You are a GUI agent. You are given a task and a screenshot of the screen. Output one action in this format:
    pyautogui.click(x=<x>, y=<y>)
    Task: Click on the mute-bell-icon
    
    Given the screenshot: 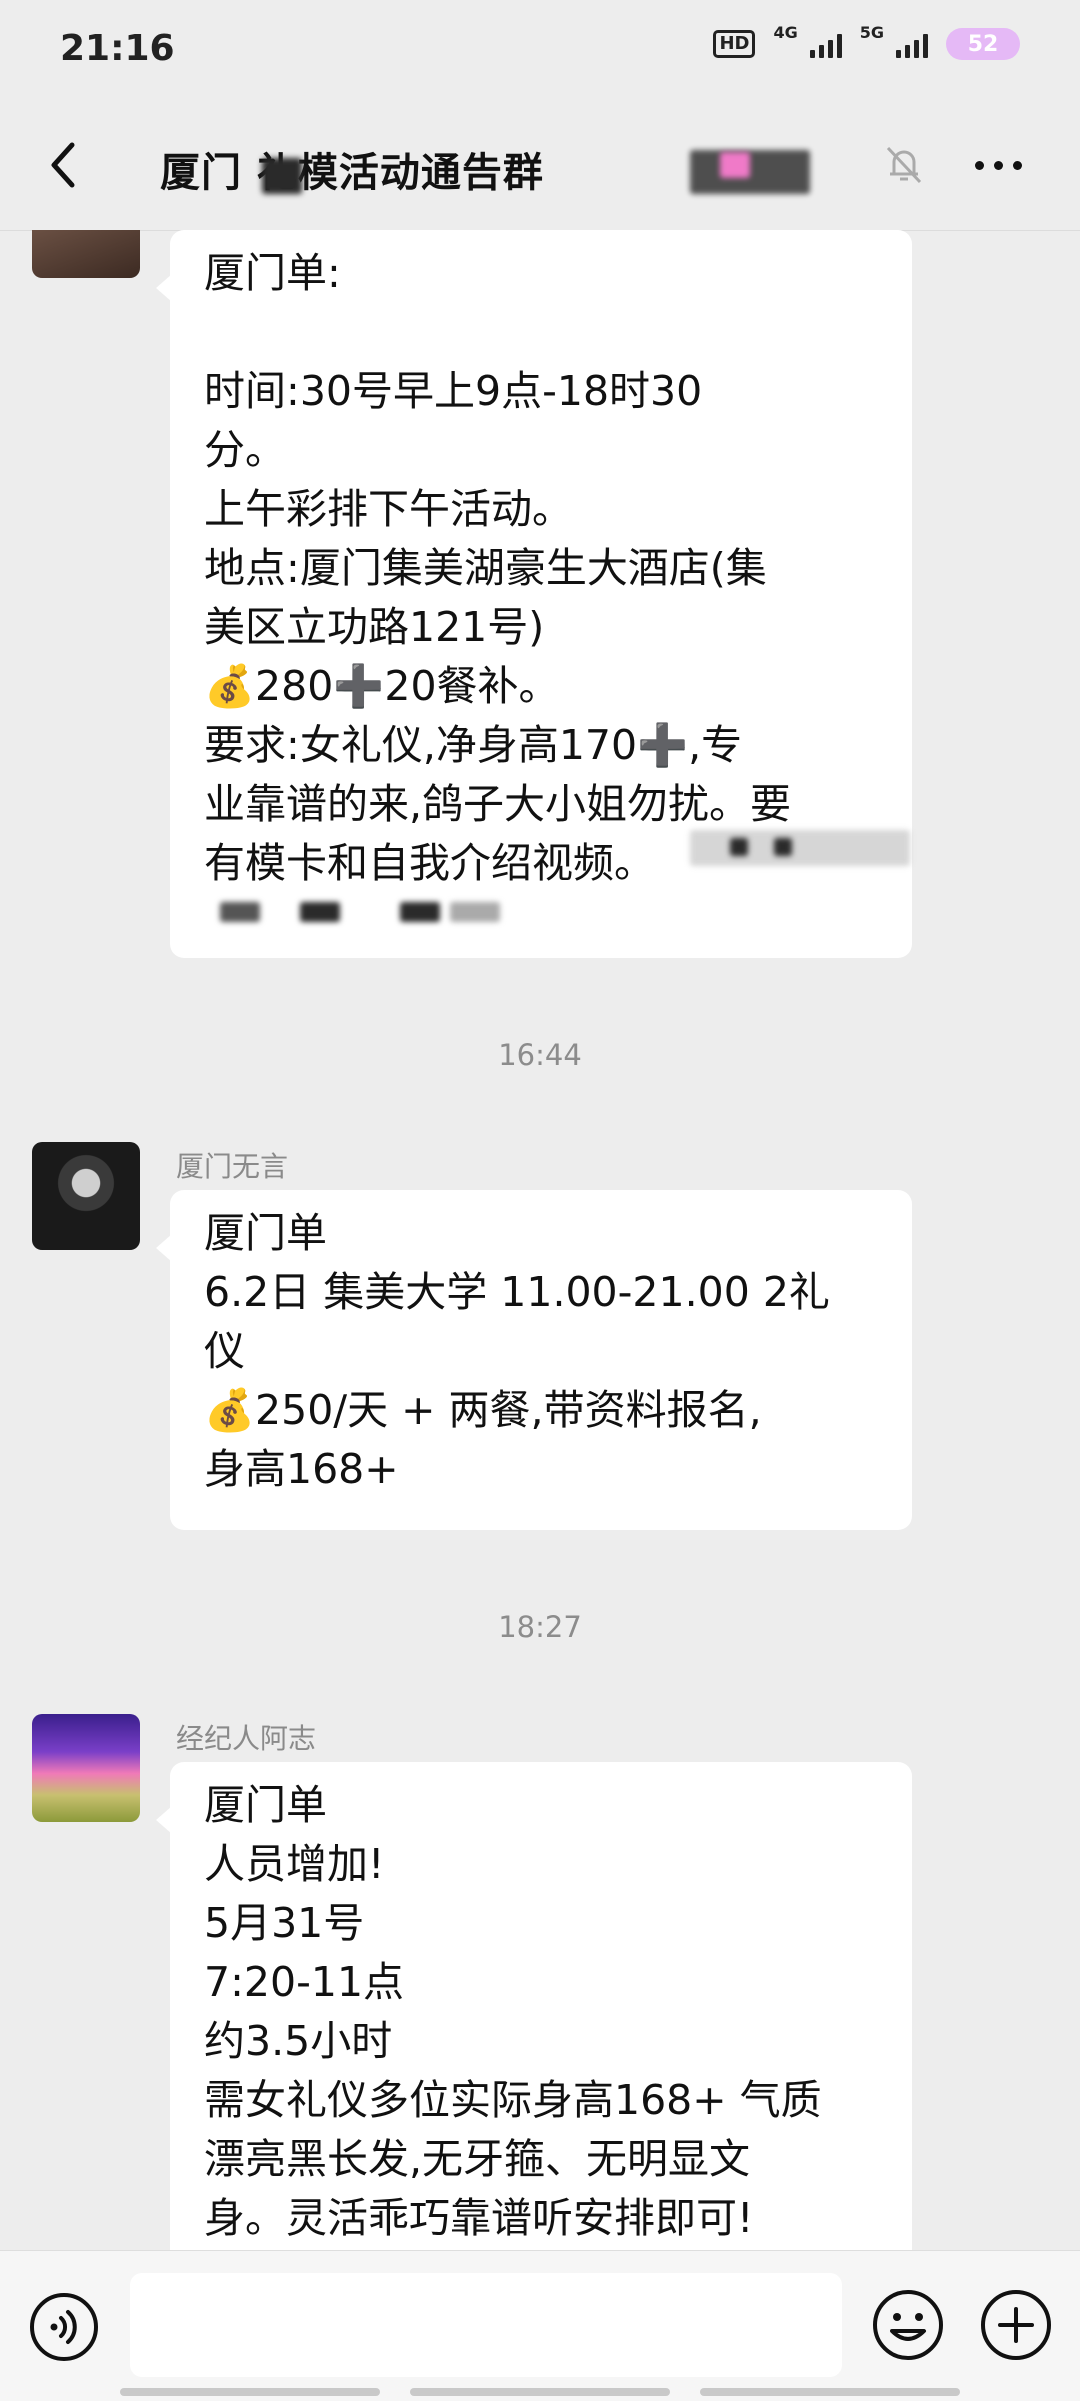 What is the action you would take?
    pyautogui.click(x=904, y=165)
    